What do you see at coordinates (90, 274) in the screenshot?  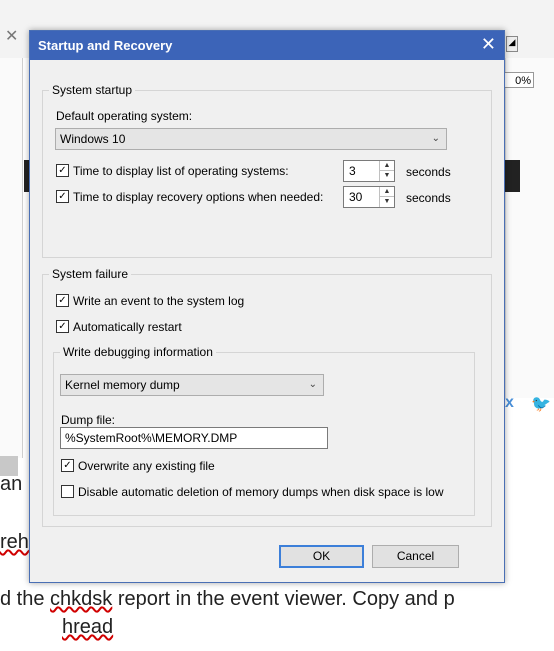 I see `system-failure-legend: System failure` at bounding box center [90, 274].